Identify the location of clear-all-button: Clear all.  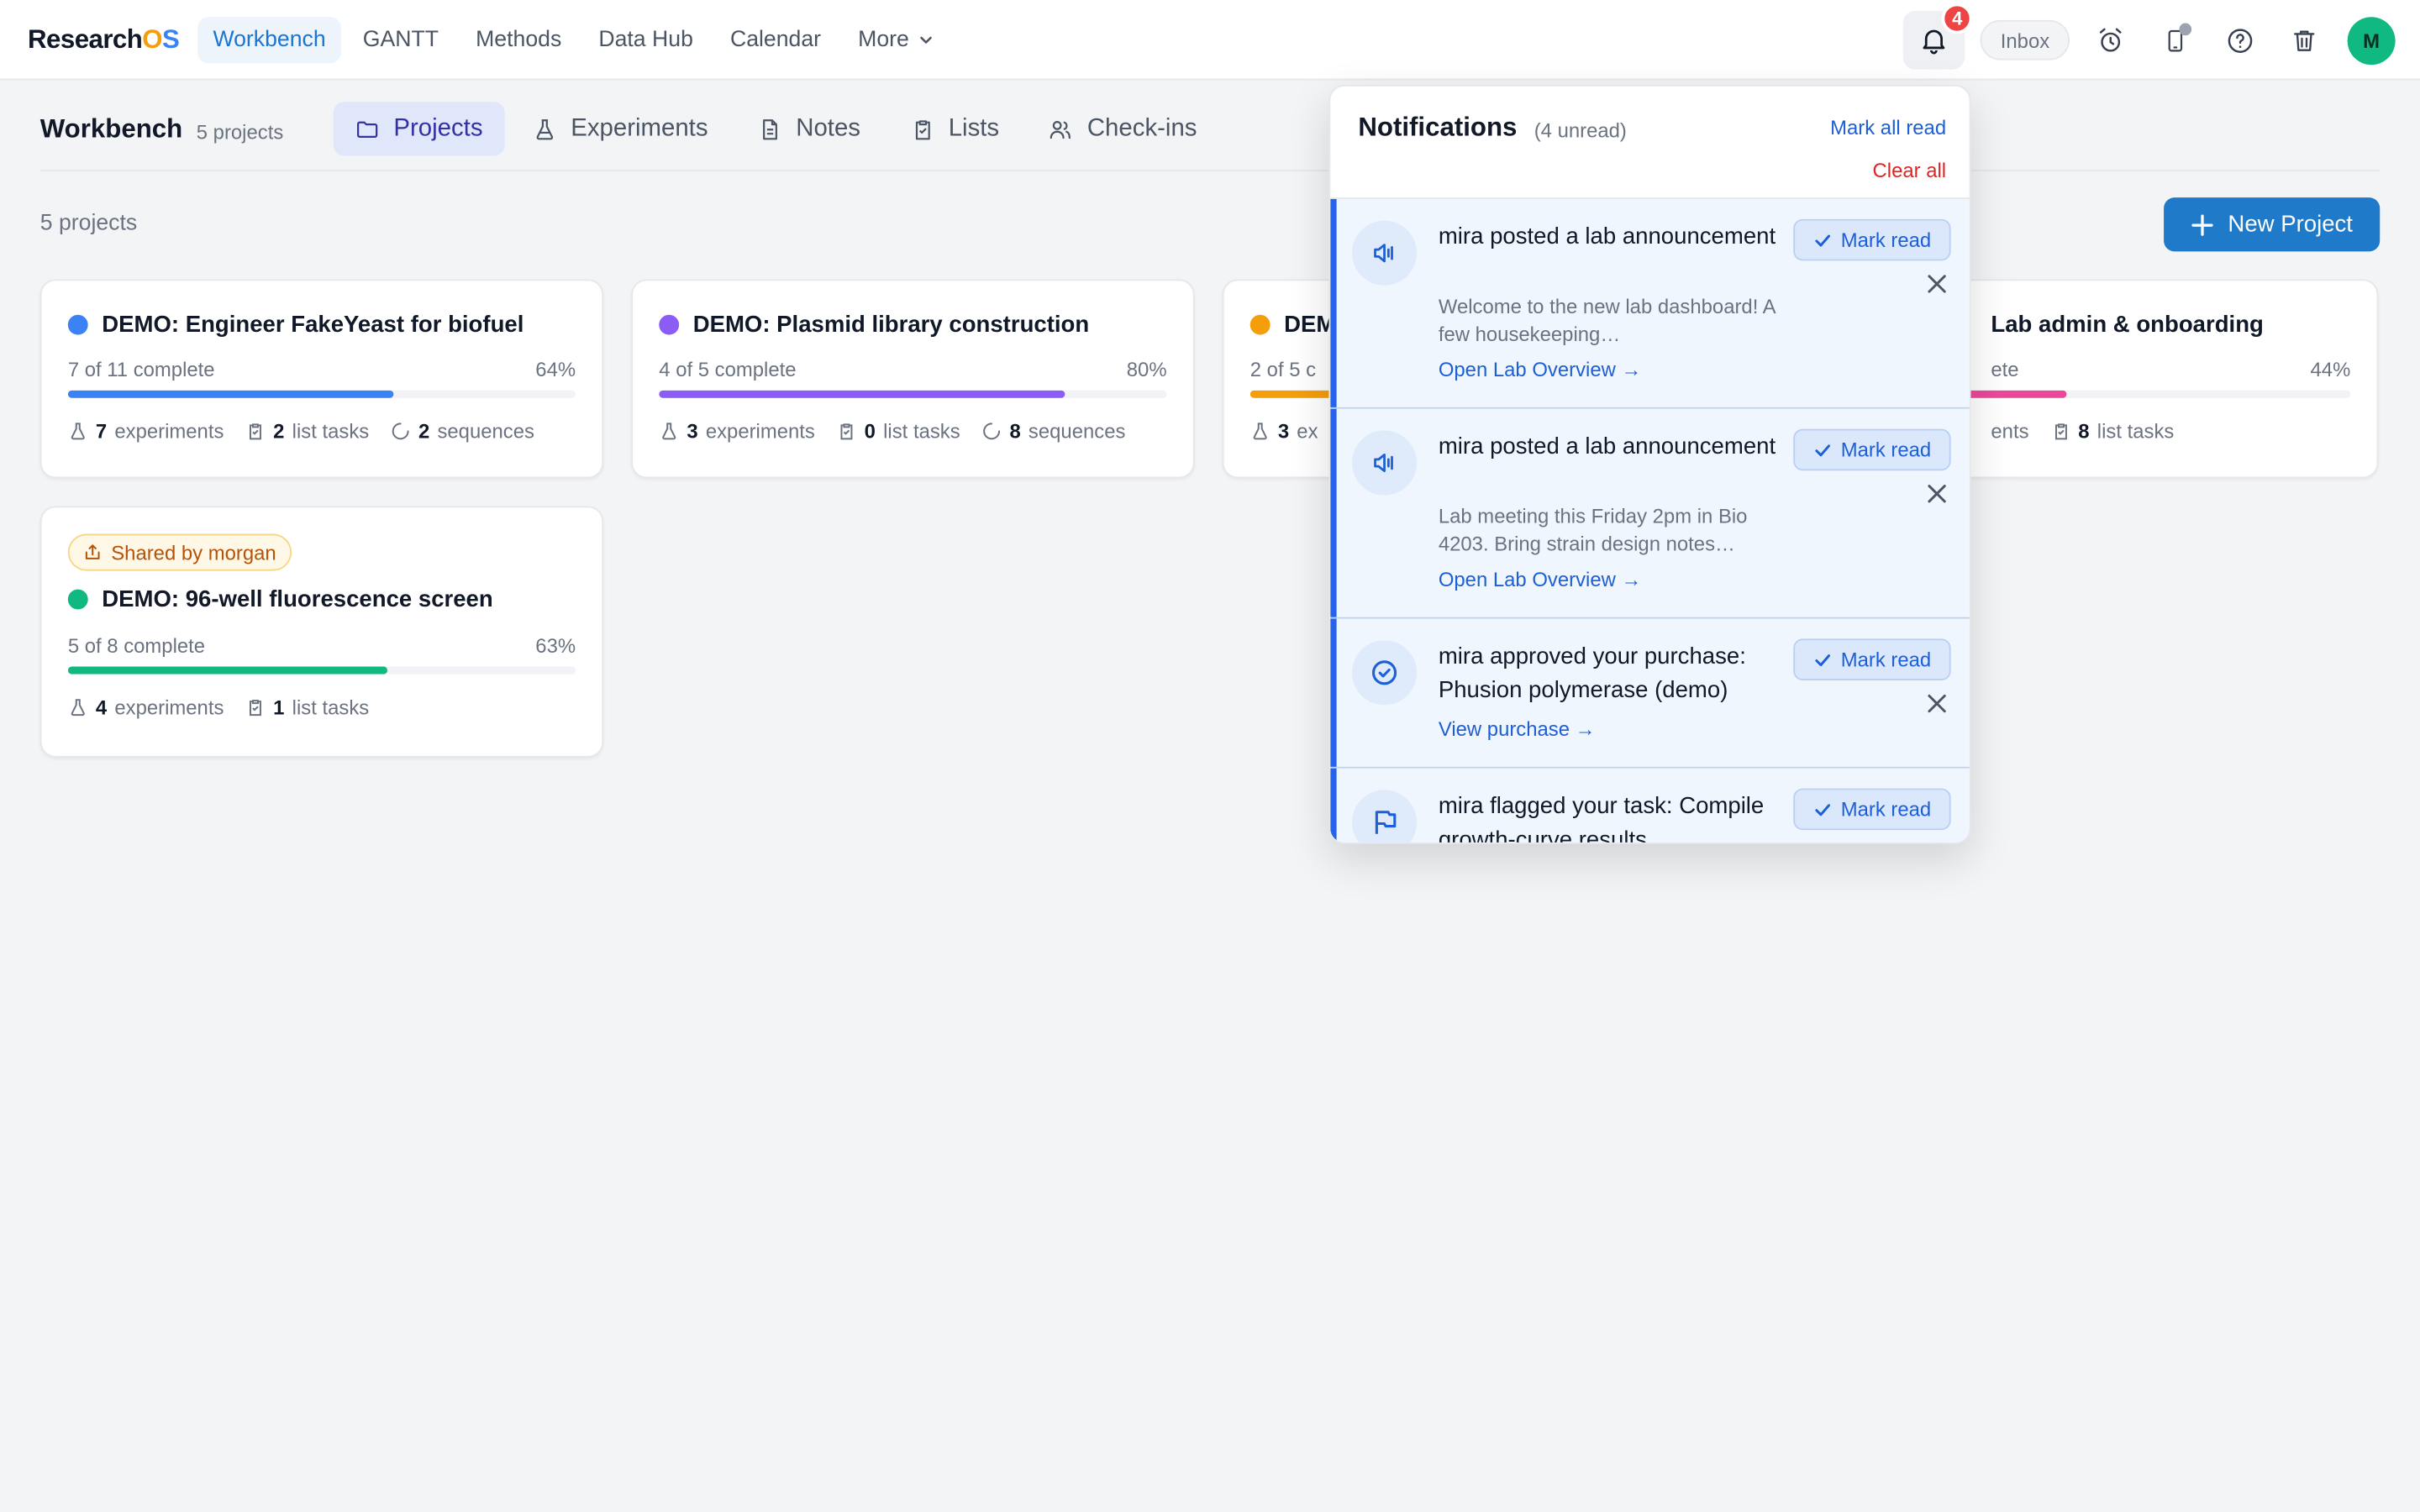
(1910, 170).